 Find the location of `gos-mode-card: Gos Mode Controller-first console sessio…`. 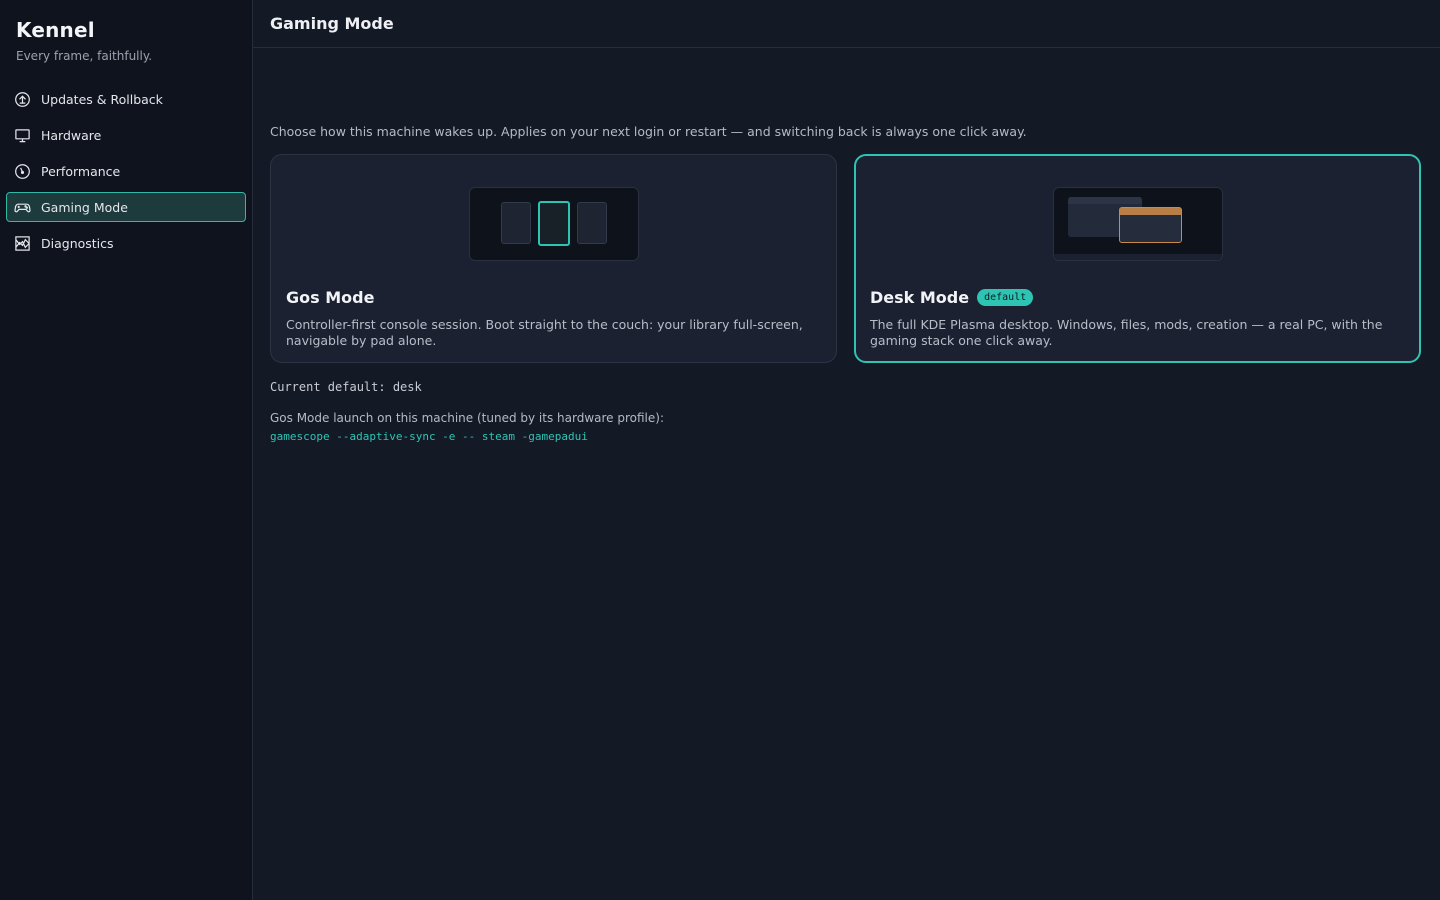

gos-mode-card: Gos Mode Controller-first console sessio… is located at coordinates (553, 258).